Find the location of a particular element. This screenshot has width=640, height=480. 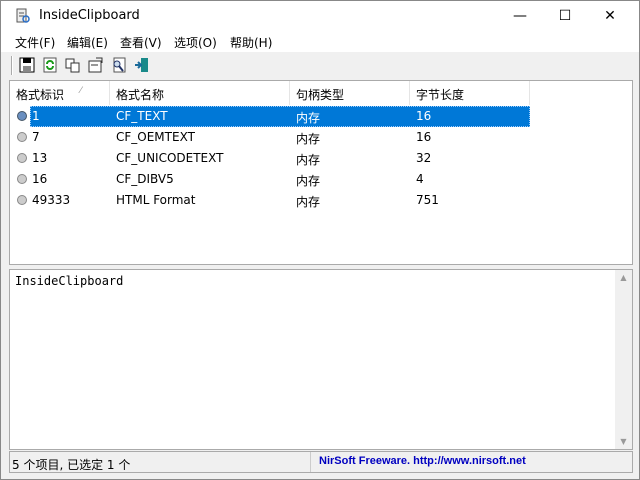

scroll-up-icon: ▲ is located at coordinates (623, 277).